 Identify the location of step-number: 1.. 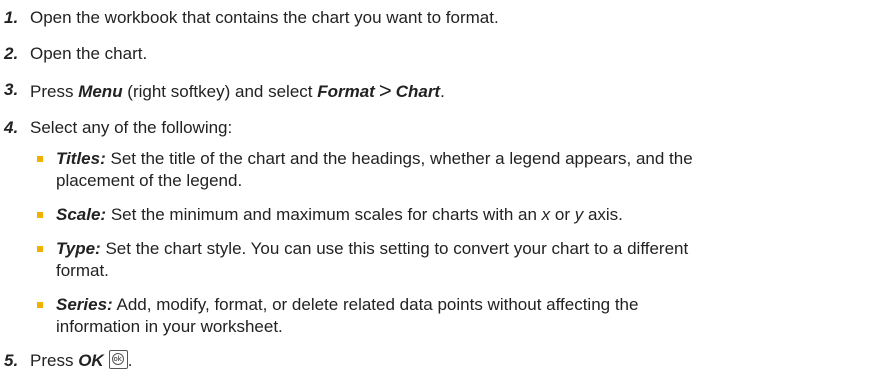
(11, 17).